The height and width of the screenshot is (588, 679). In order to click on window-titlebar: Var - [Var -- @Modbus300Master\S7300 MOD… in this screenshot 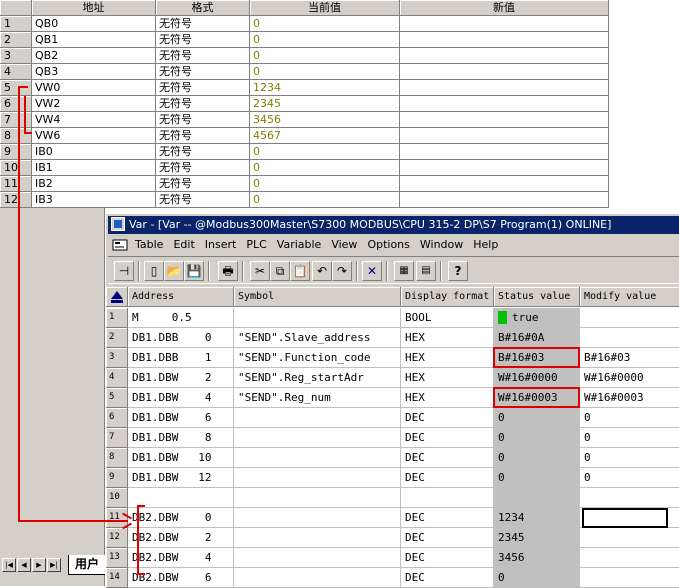, I will do `click(393, 225)`.